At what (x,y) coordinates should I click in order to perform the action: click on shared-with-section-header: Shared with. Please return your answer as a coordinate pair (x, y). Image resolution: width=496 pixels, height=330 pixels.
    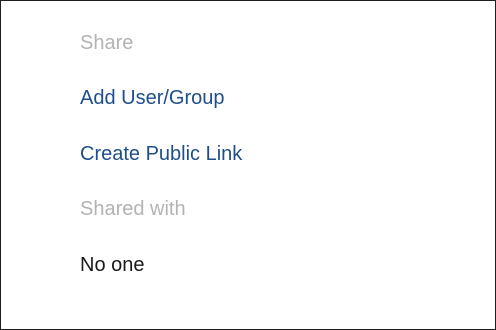
    Looking at the image, I should click on (133, 209).